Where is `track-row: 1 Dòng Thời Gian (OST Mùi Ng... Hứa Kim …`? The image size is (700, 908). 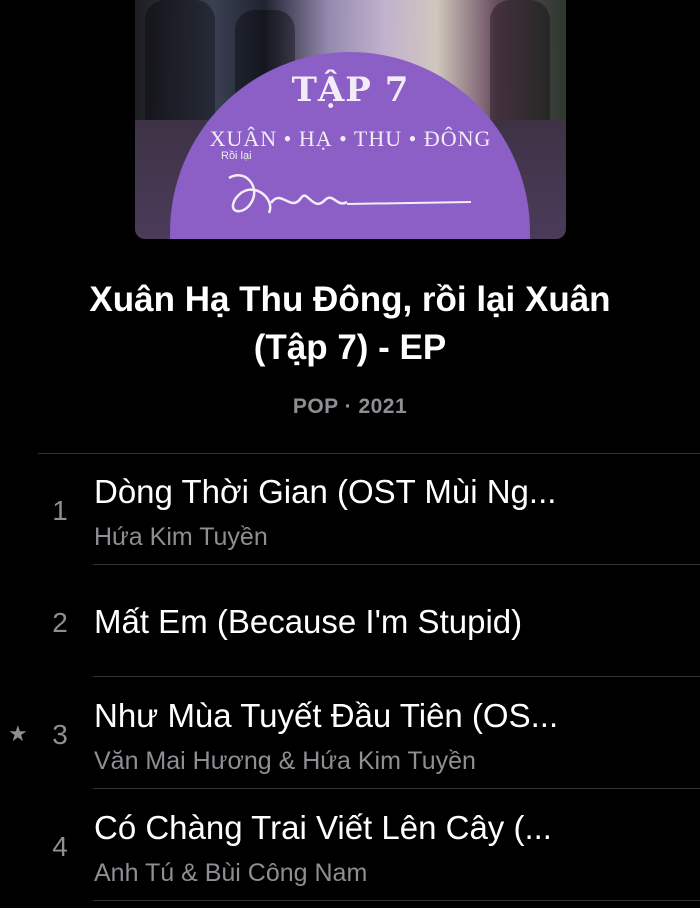 track-row: 1 Dòng Thời Gian (OST Mùi Ng... Hứa Kim … is located at coordinates (350, 509).